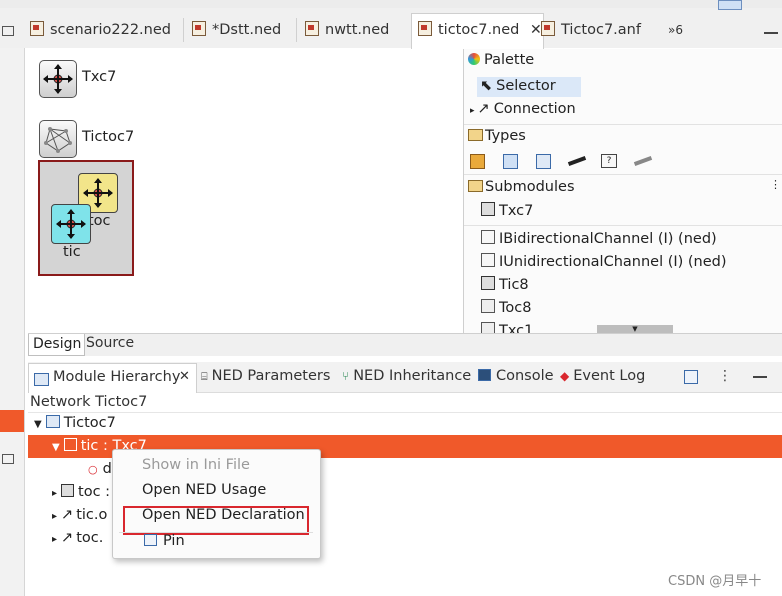 This screenshot has height=596, width=782. What do you see at coordinates (725, 376) in the screenshot?
I see `view-menu-icon: ⋮` at bounding box center [725, 376].